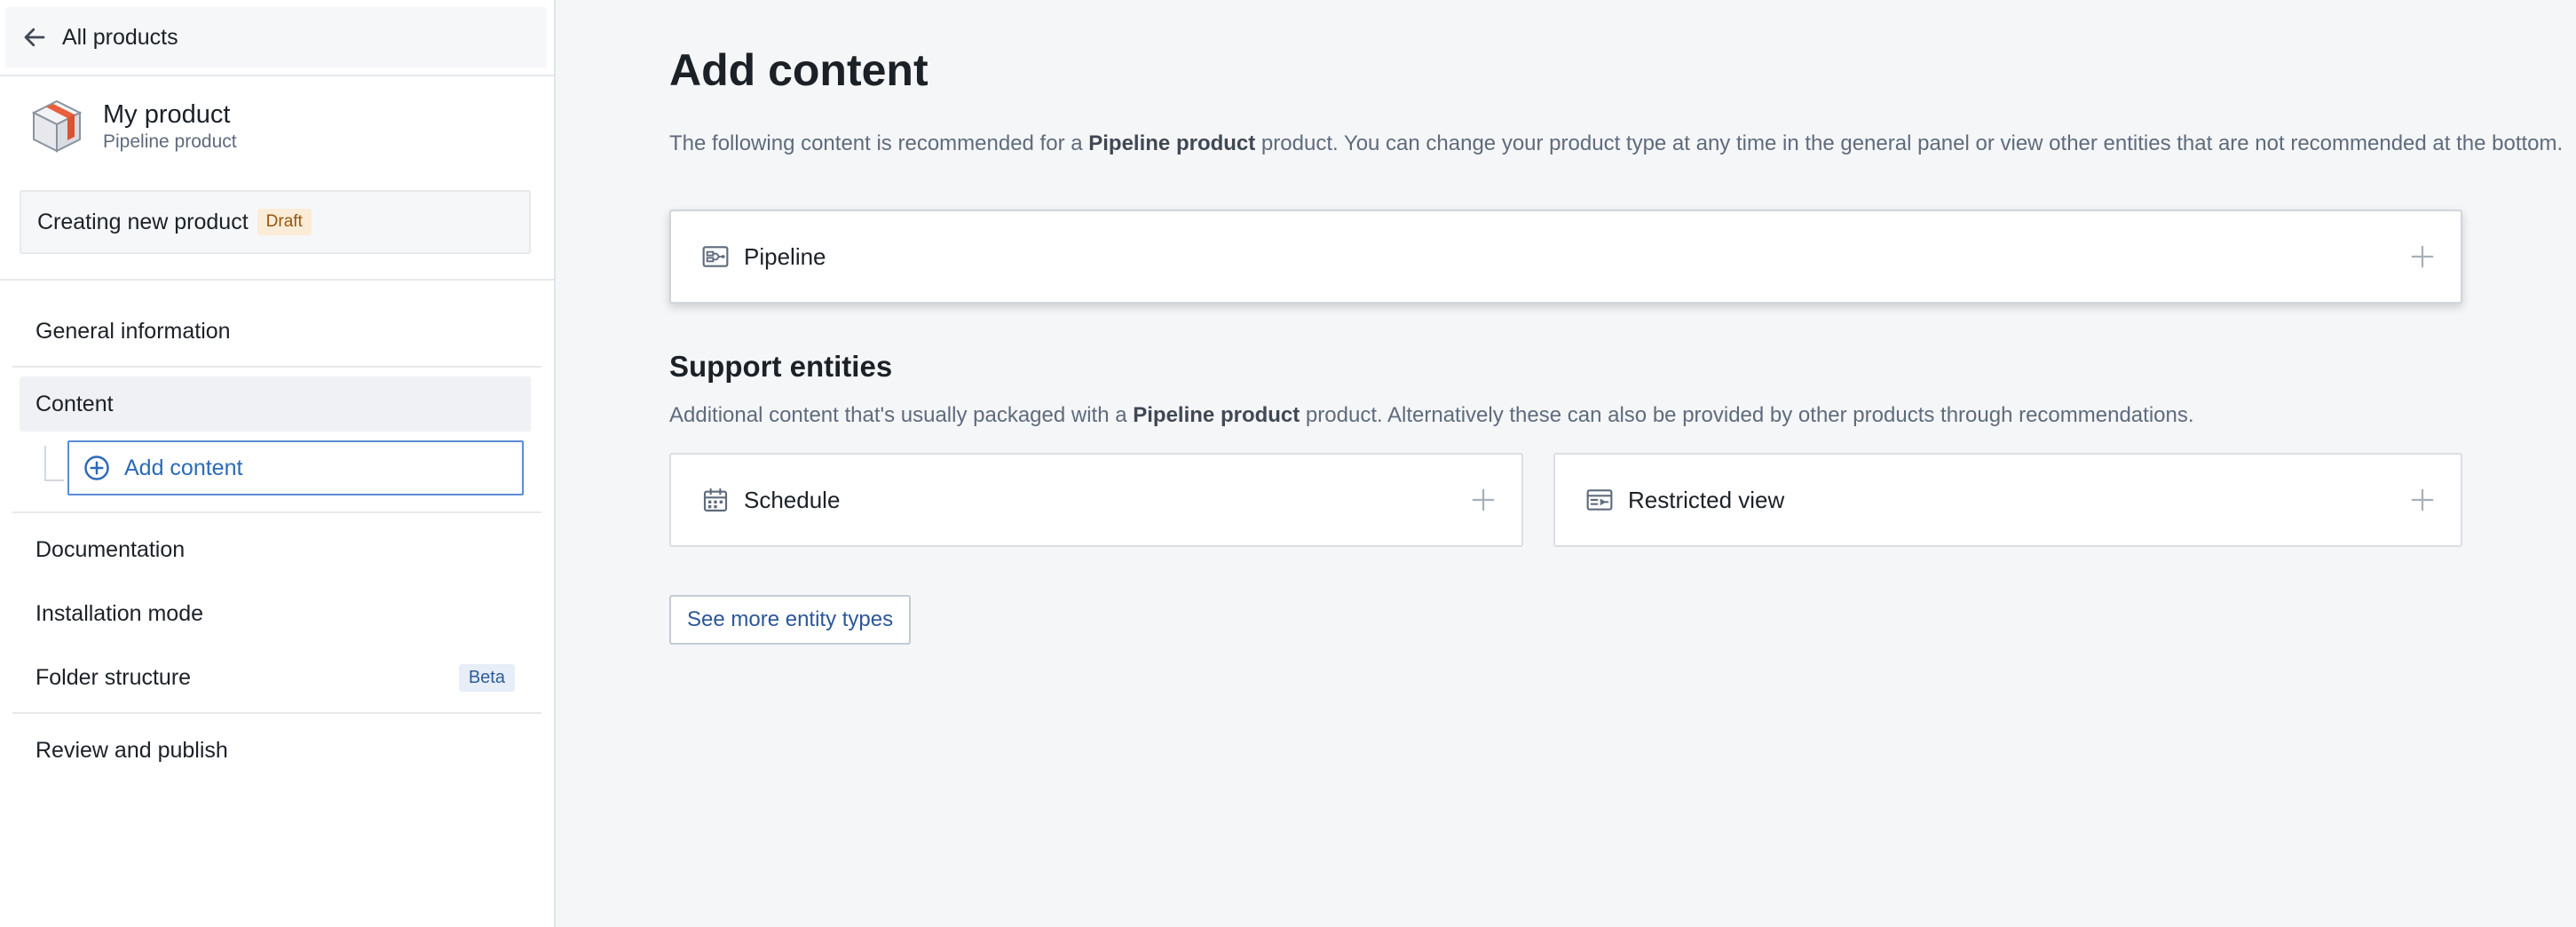  Describe the element at coordinates (2007, 500) in the screenshot. I see `entity-card-restricted-view: Restricted view` at that location.